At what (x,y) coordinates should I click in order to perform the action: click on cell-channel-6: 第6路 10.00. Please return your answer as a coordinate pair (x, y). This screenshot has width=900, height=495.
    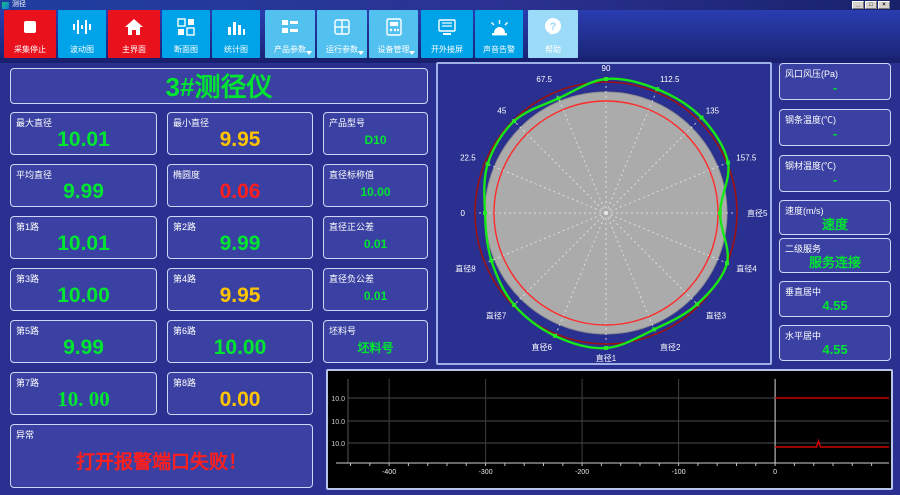
    Looking at the image, I should click on (240, 341).